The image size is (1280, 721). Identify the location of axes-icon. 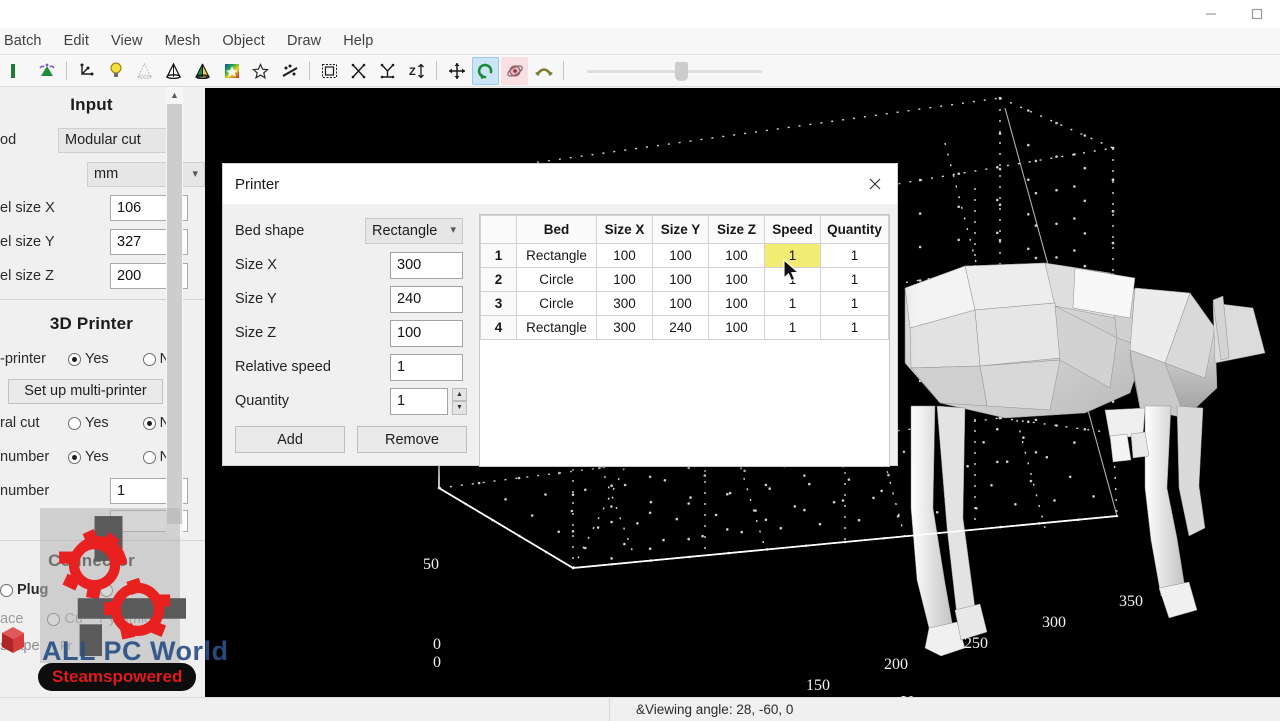
(86, 71).